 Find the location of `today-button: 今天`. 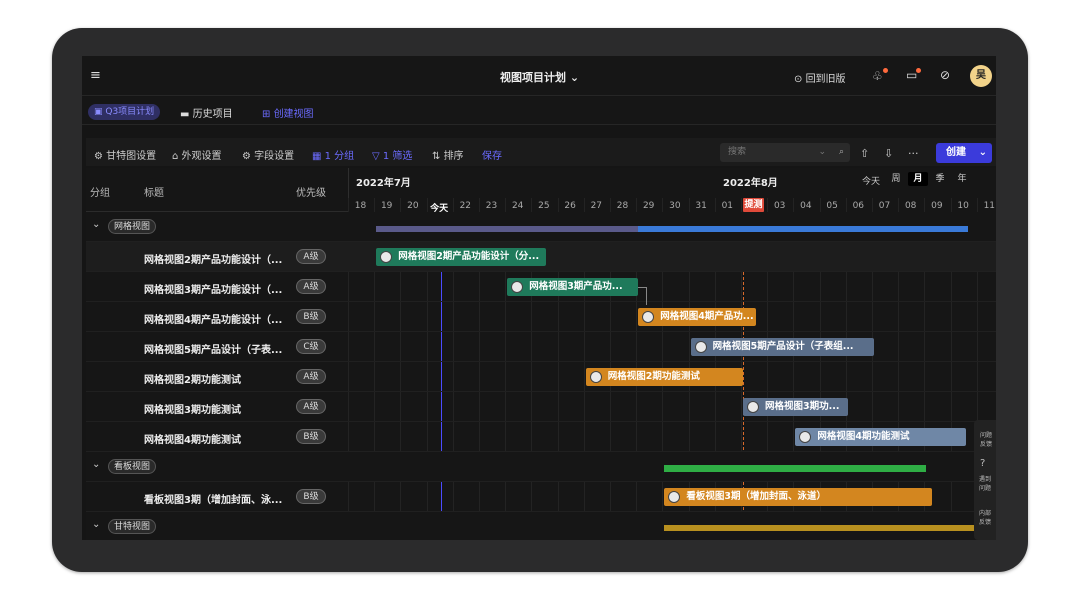

today-button: 今天 is located at coordinates (871, 180).